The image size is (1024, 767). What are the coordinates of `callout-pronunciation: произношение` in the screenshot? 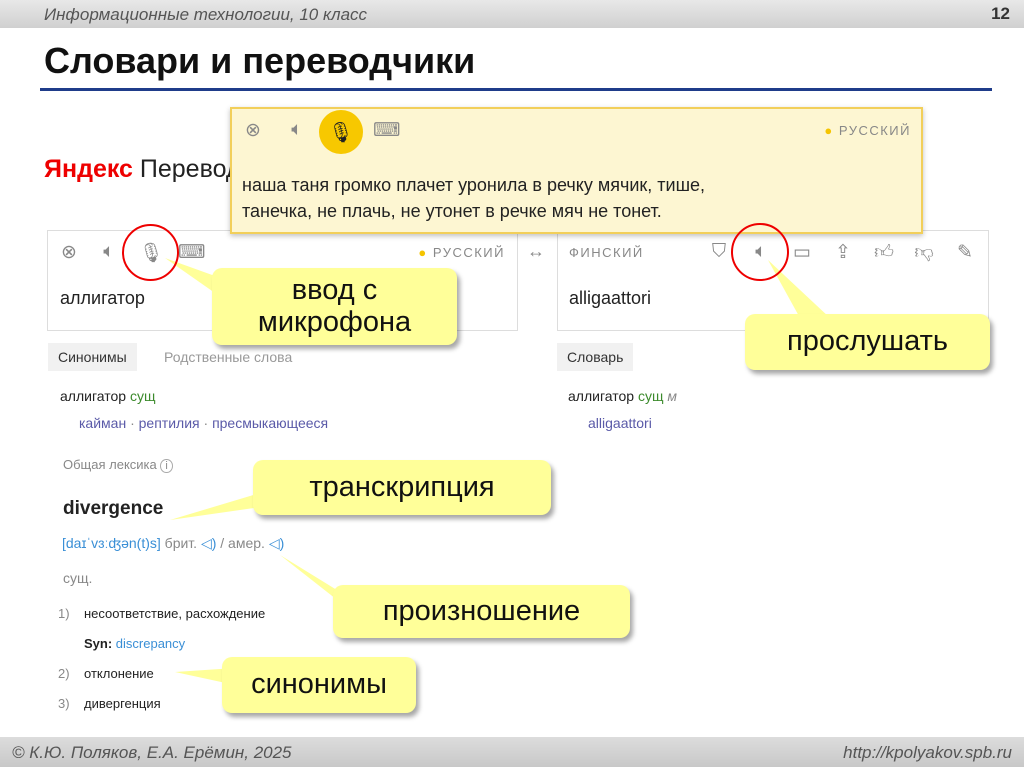 It's located at (481, 611).